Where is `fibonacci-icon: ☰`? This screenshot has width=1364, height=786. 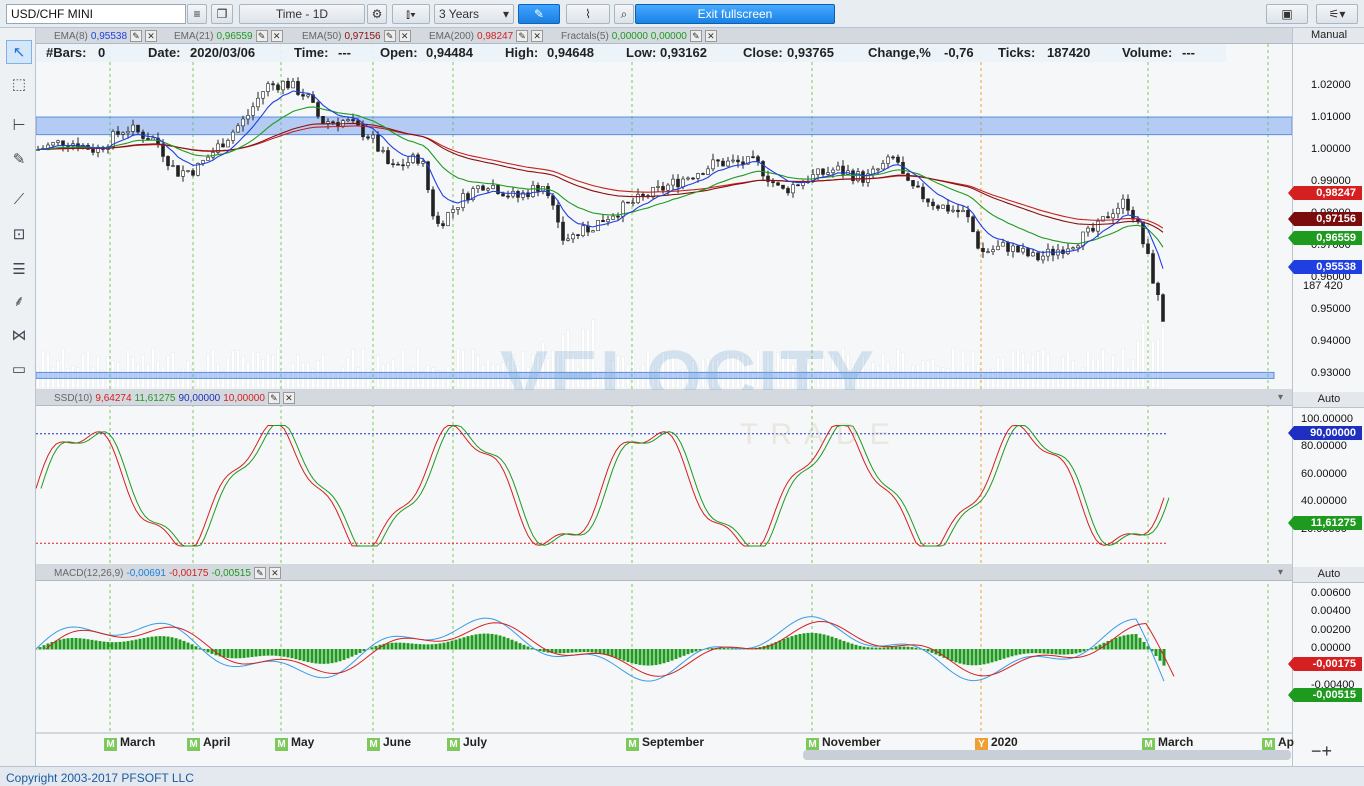 fibonacci-icon: ☰ is located at coordinates (19, 270).